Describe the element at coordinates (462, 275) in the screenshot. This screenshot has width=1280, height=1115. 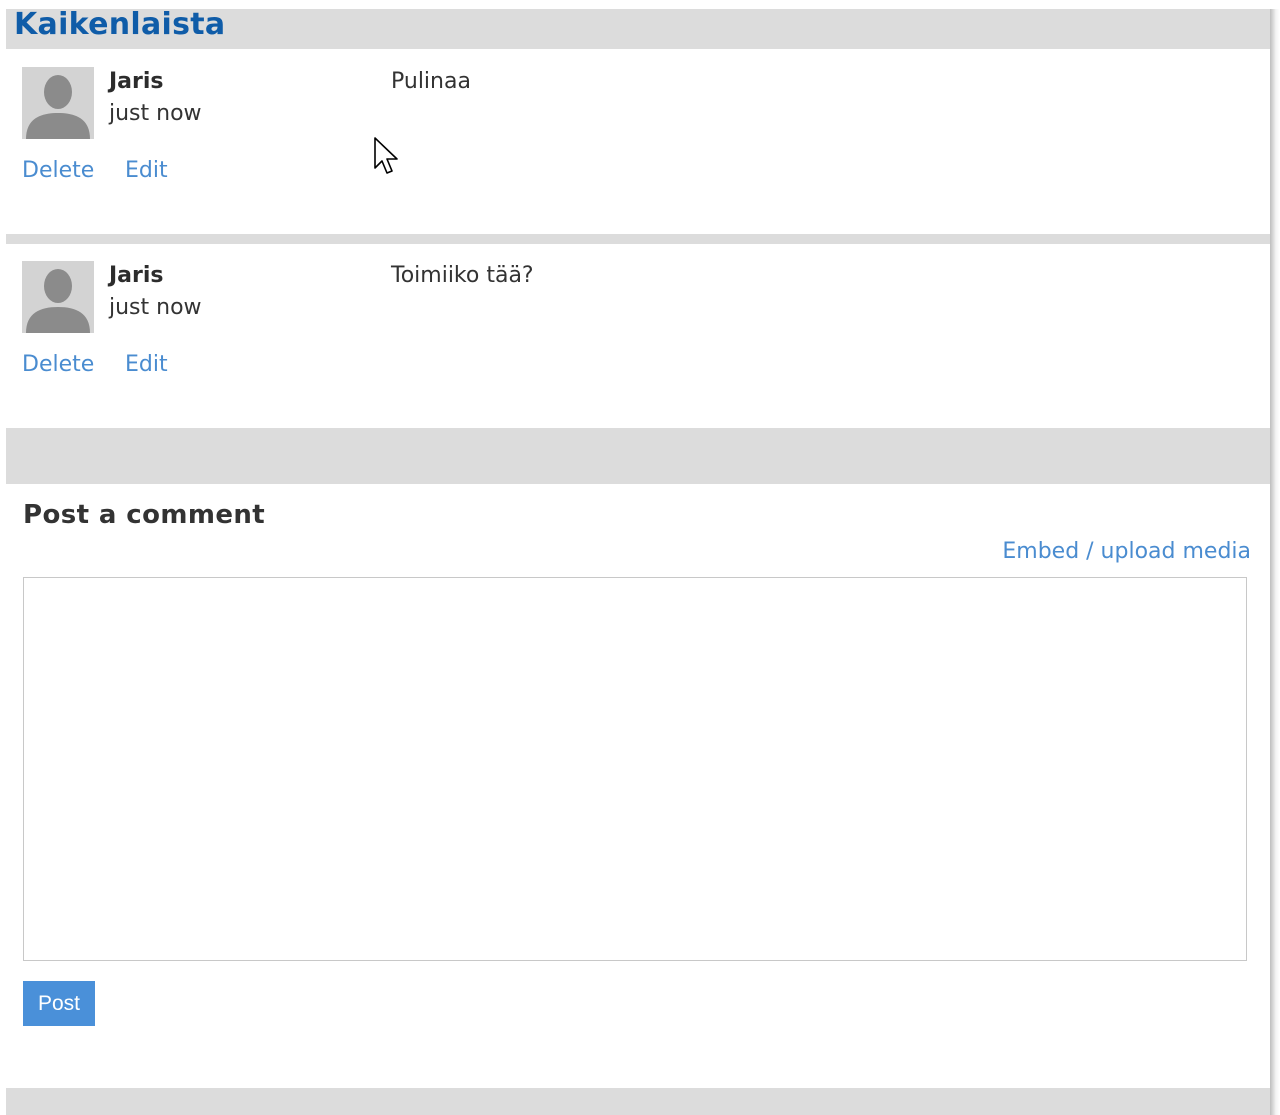
I see `comment-text: Toimiiko tää?` at that location.